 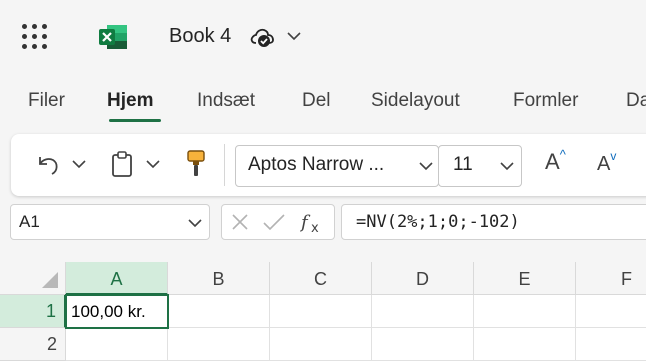 I want to click on cell-f2, so click(x=611, y=344).